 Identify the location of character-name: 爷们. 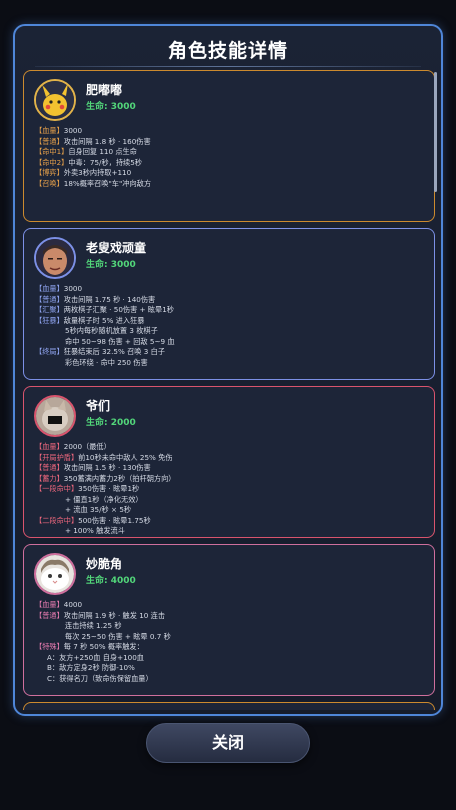
(98, 406).